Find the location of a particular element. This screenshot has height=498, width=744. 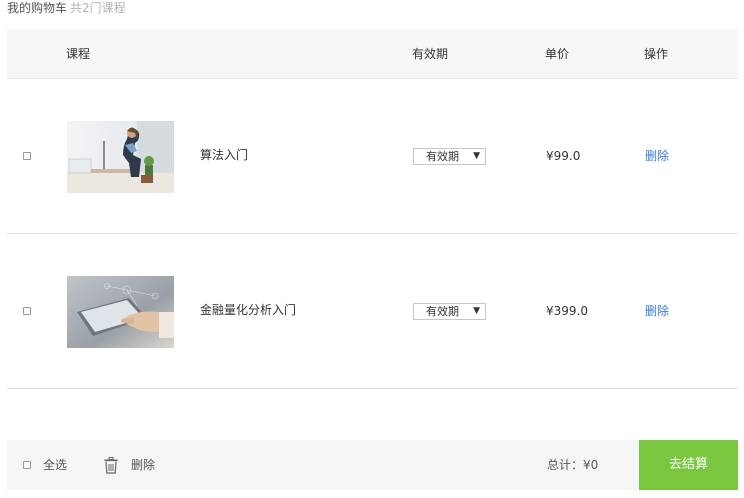

trash-icon is located at coordinates (111, 465).